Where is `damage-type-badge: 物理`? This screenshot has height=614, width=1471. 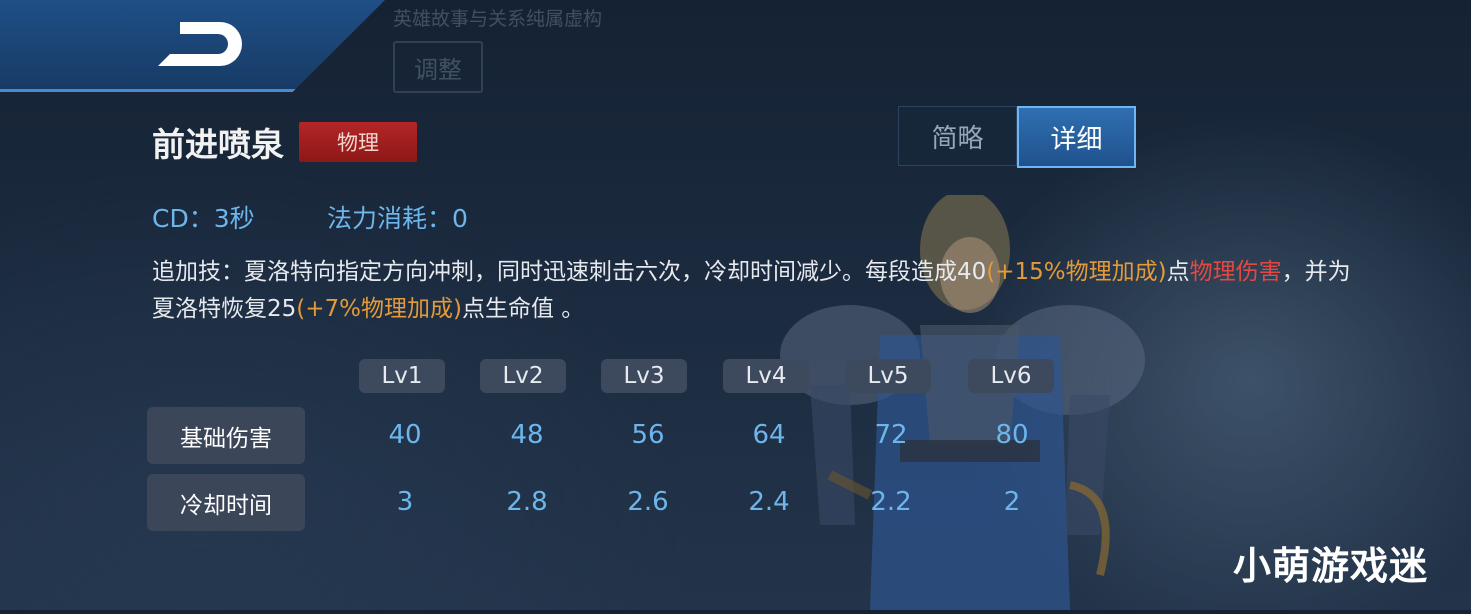
damage-type-badge: 物理 is located at coordinates (358, 142).